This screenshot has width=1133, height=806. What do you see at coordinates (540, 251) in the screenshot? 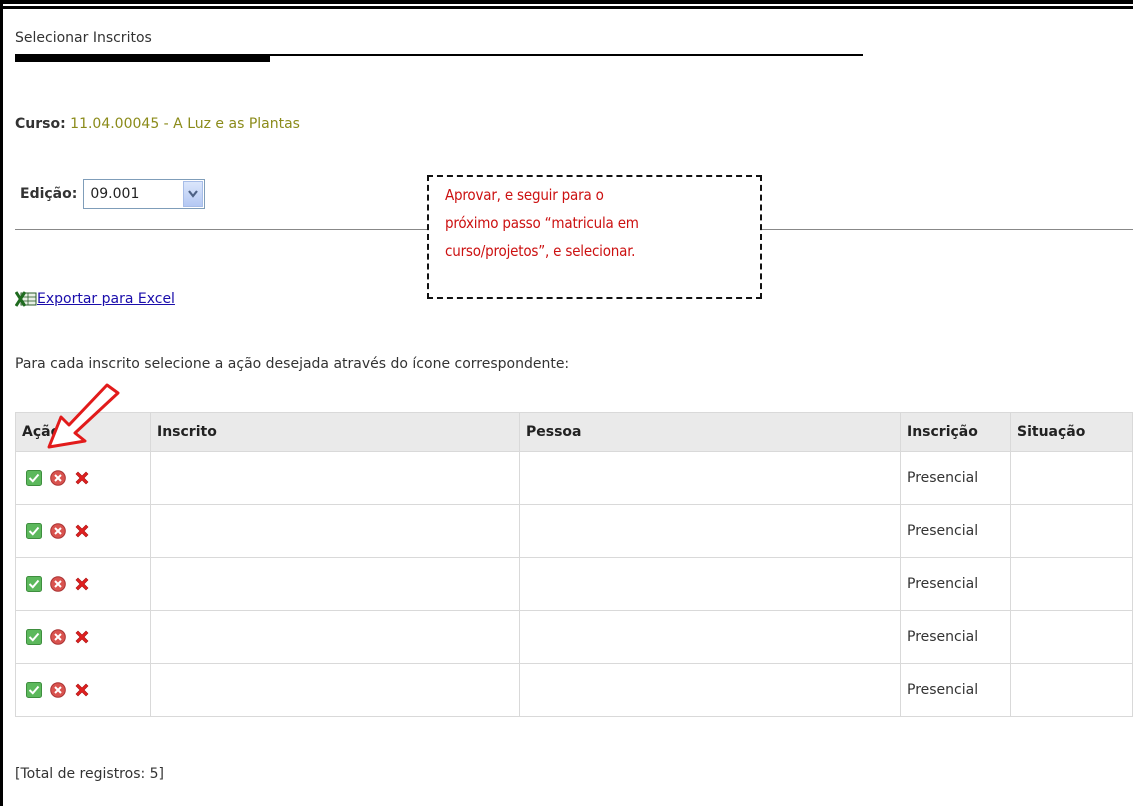
I see `callout-line-3: curso/projetos”, e selecionar.` at bounding box center [540, 251].